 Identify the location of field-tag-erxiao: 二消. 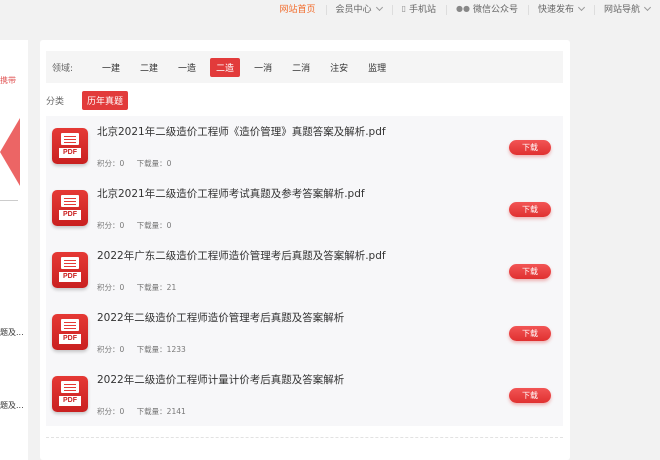
(301, 67).